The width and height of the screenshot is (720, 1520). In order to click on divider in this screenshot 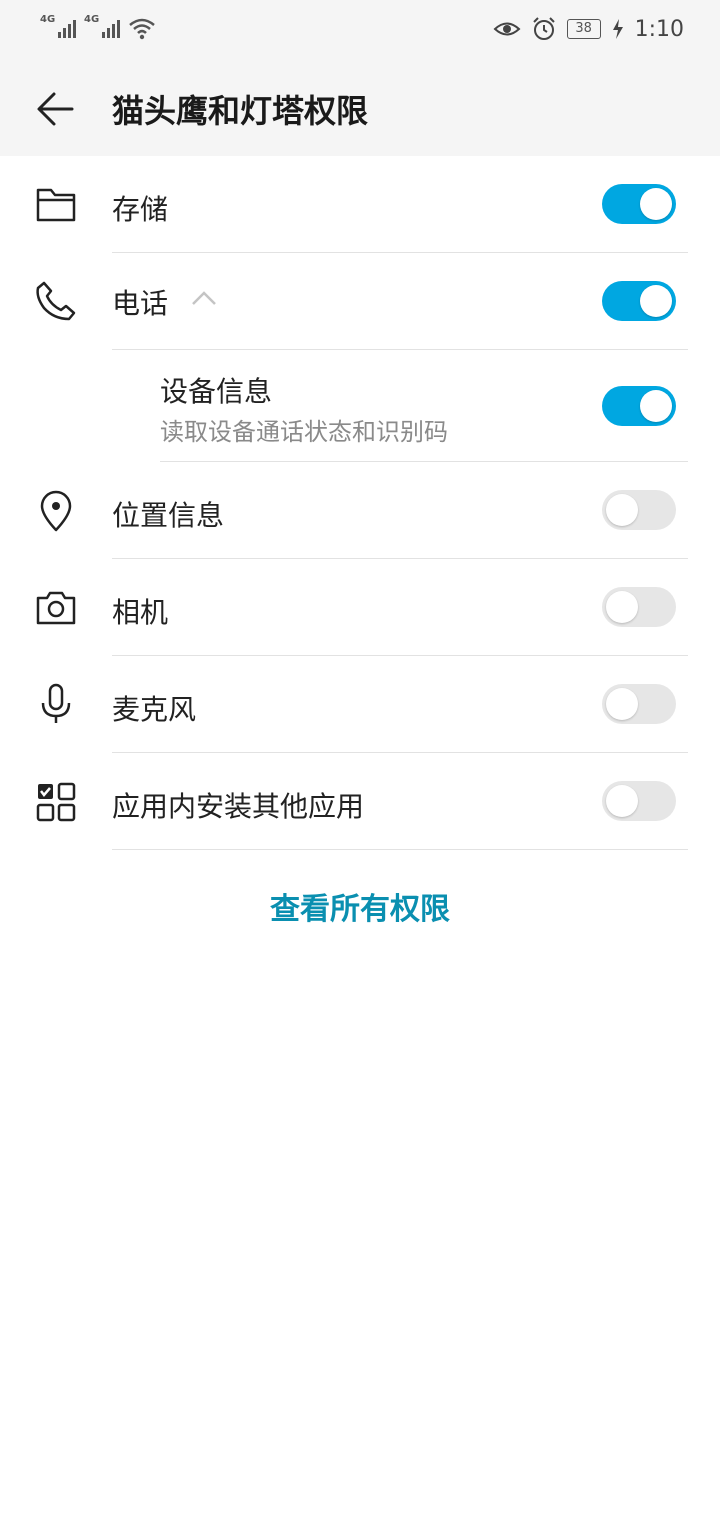, I will do `click(400, 849)`.